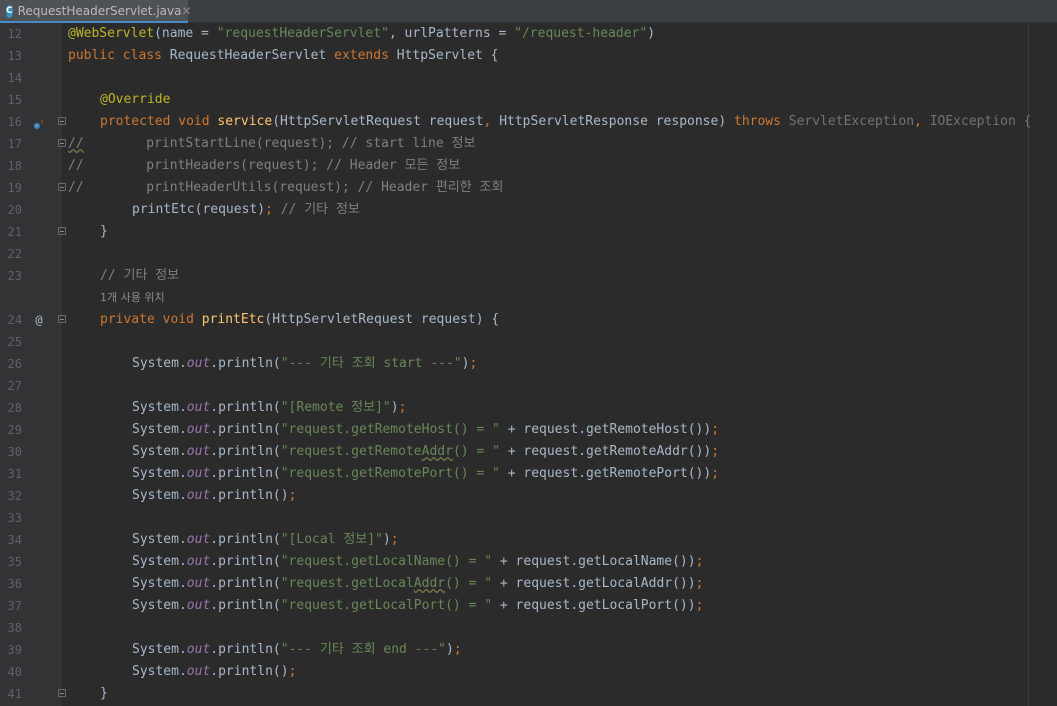 Image resolution: width=1057 pixels, height=706 pixels. What do you see at coordinates (14, 56) in the screenshot?
I see `line-number: 13` at bounding box center [14, 56].